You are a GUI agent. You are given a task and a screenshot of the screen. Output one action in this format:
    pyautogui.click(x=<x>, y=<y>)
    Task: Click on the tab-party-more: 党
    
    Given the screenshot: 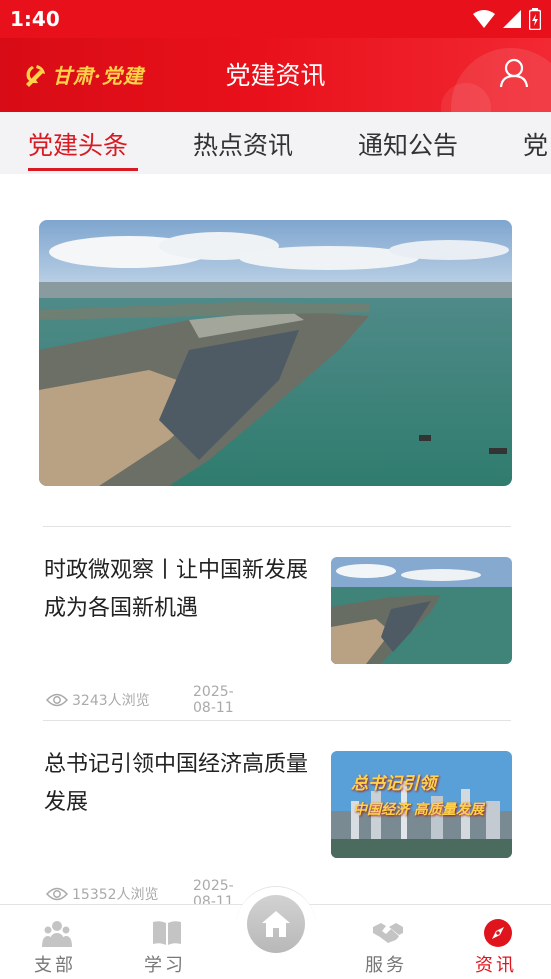 What is the action you would take?
    pyautogui.click(x=535, y=144)
    